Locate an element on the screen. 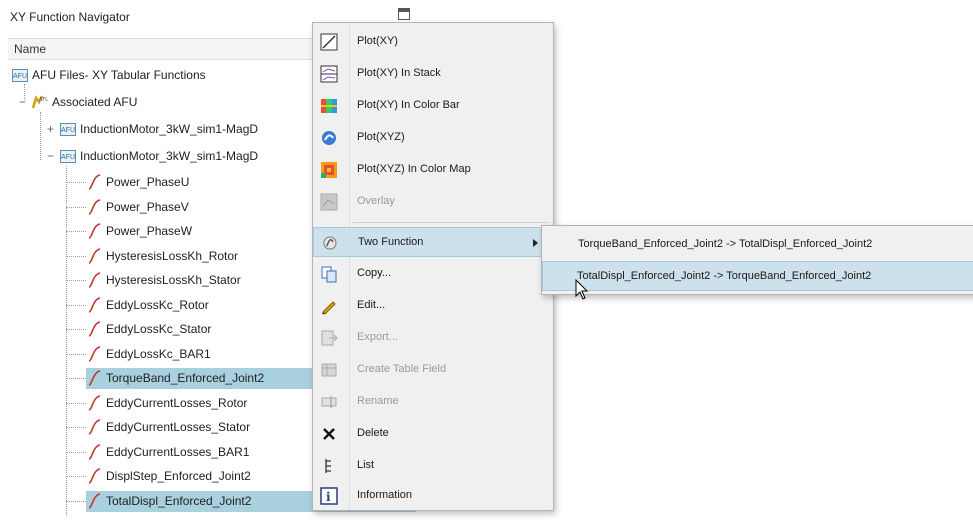  tree-item-function: EddyLossKc_Rotor is located at coordinates (200, 305).